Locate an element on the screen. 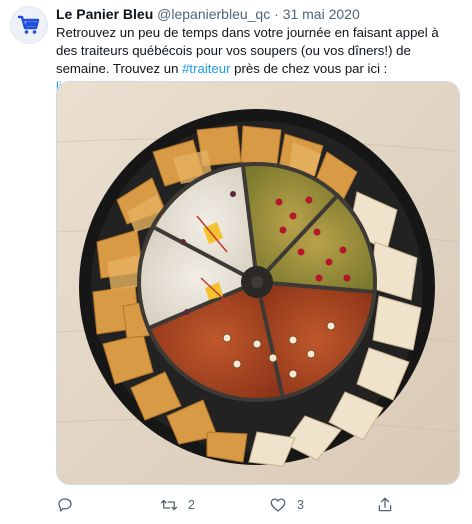  heart-icon is located at coordinates (278, 505).